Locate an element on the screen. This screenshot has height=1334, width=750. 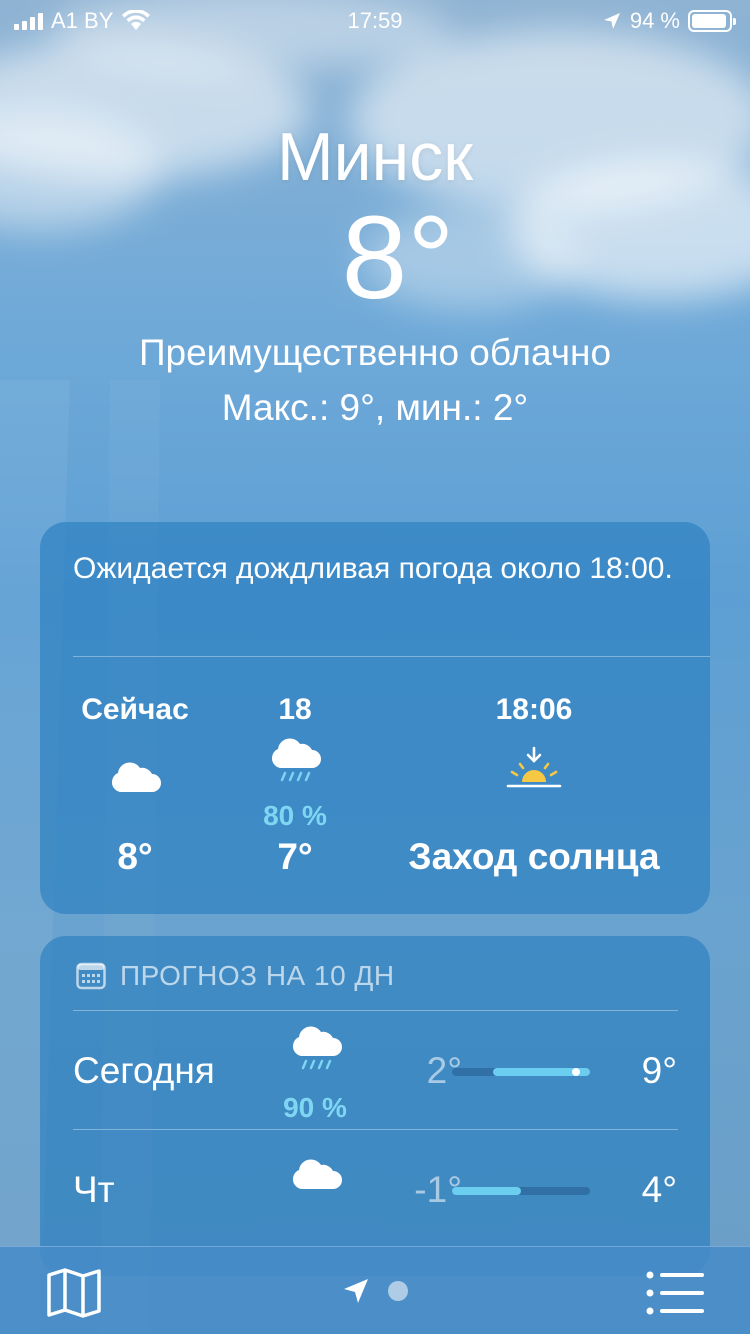
precip-chance: 90 % is located at coordinates (315, 1107).